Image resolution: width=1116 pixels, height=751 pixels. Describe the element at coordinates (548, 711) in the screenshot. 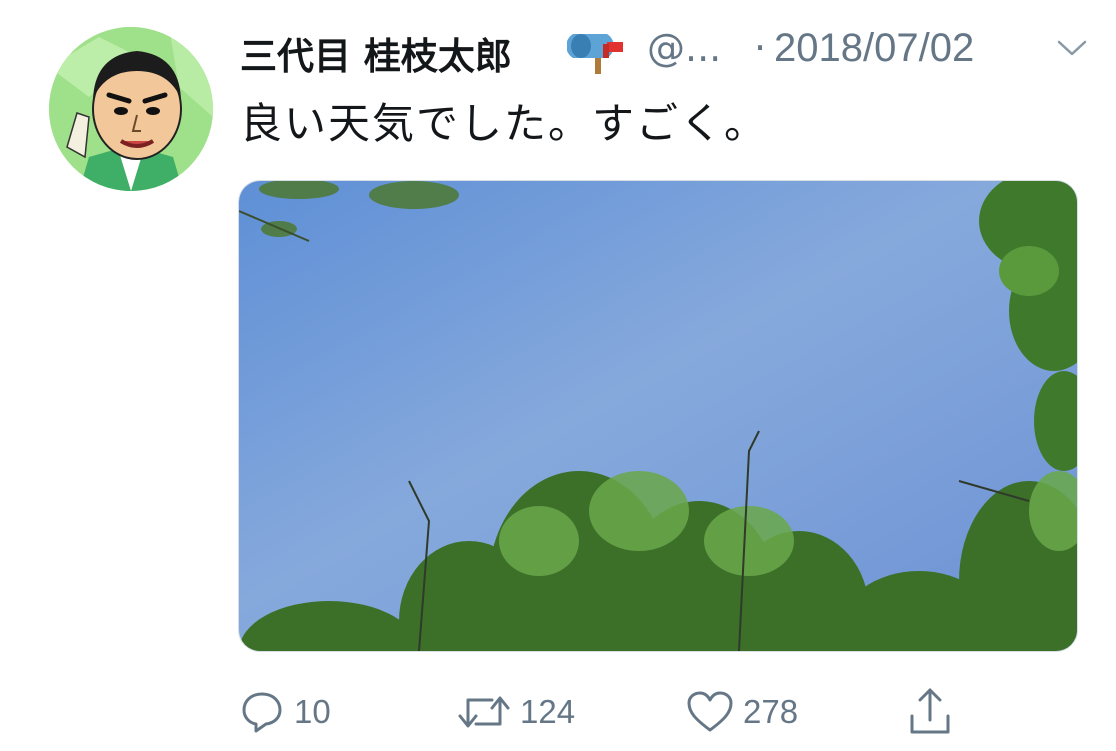

I see `retweet-count: 124` at that location.